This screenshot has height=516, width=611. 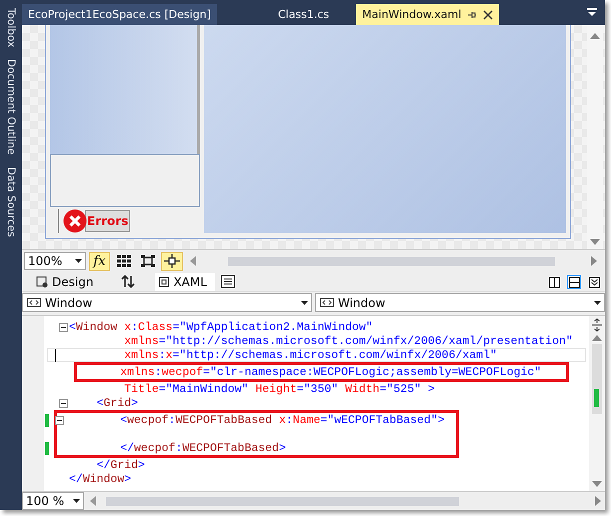 What do you see at coordinates (488, 15) in the screenshot?
I see `close-icon` at bounding box center [488, 15].